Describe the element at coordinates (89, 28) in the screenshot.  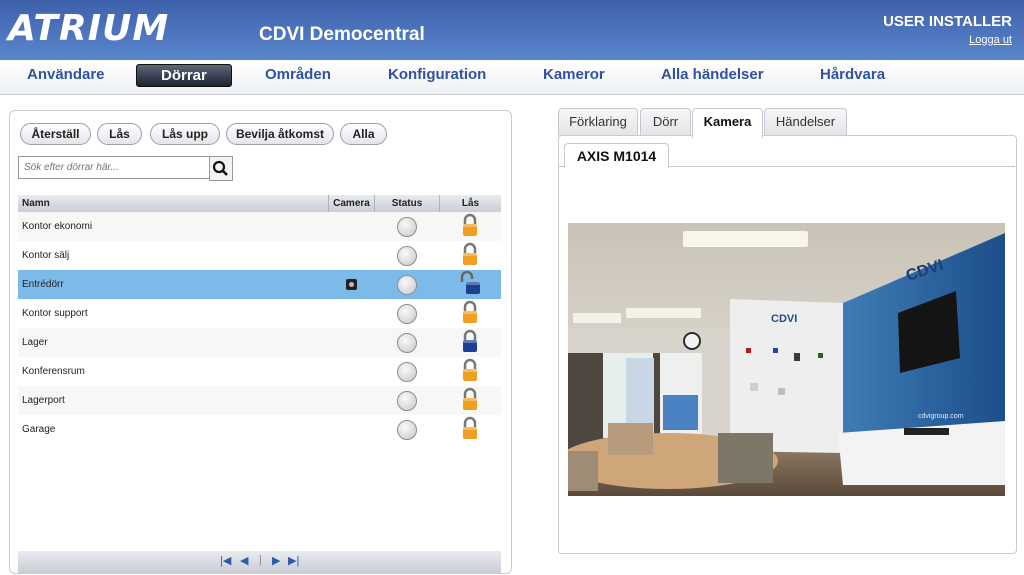
I see `atrium-logo: ATRIUM` at that location.